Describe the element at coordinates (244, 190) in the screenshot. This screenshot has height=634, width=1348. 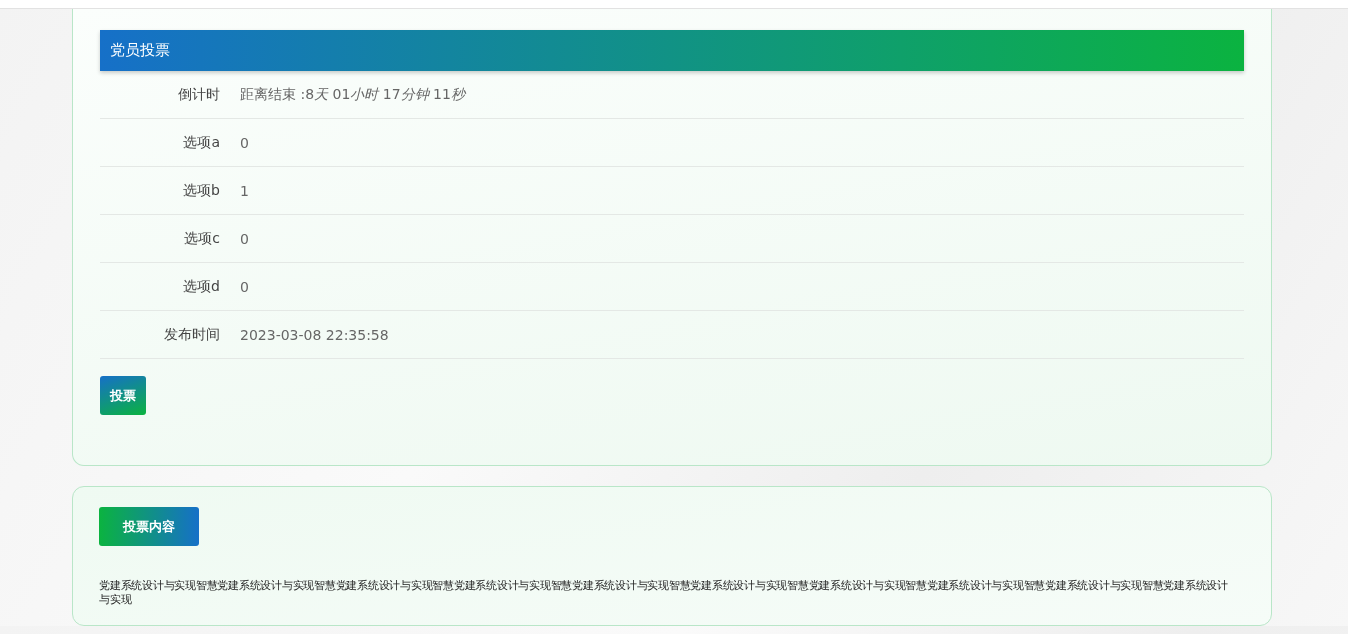
I see `field-value: 1` at that location.